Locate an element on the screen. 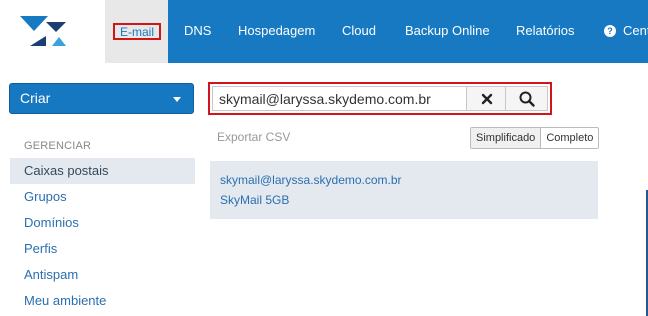 The image size is (648, 316). search-button is located at coordinates (526, 98).